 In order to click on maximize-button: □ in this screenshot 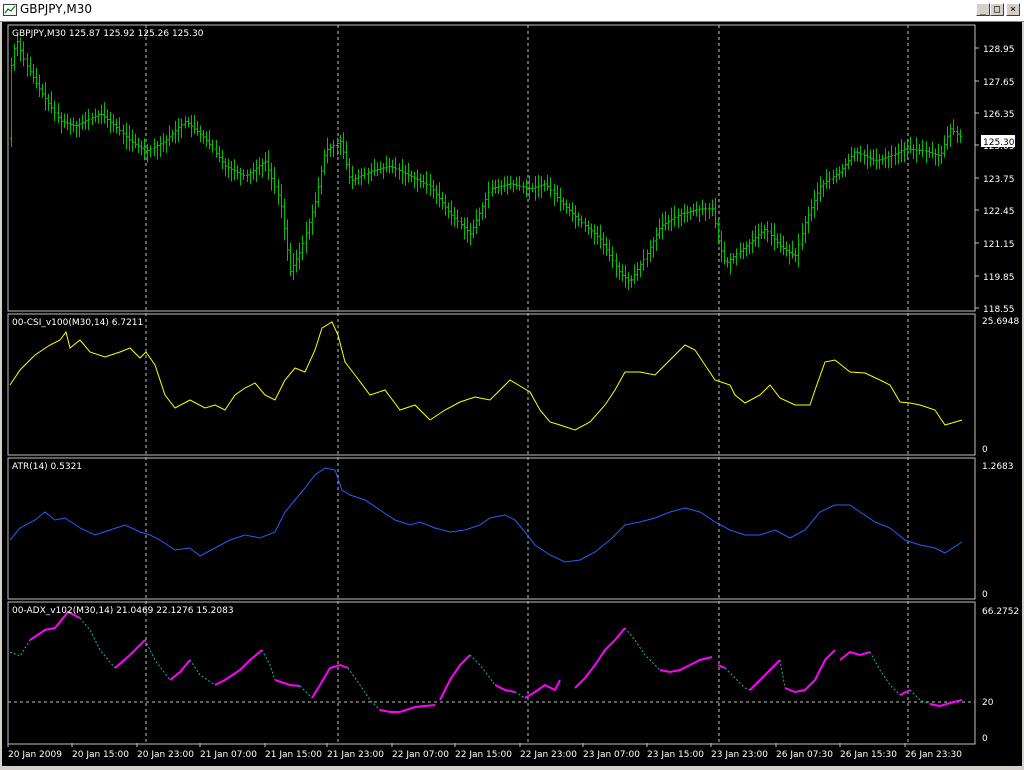, I will do `click(997, 9)`.